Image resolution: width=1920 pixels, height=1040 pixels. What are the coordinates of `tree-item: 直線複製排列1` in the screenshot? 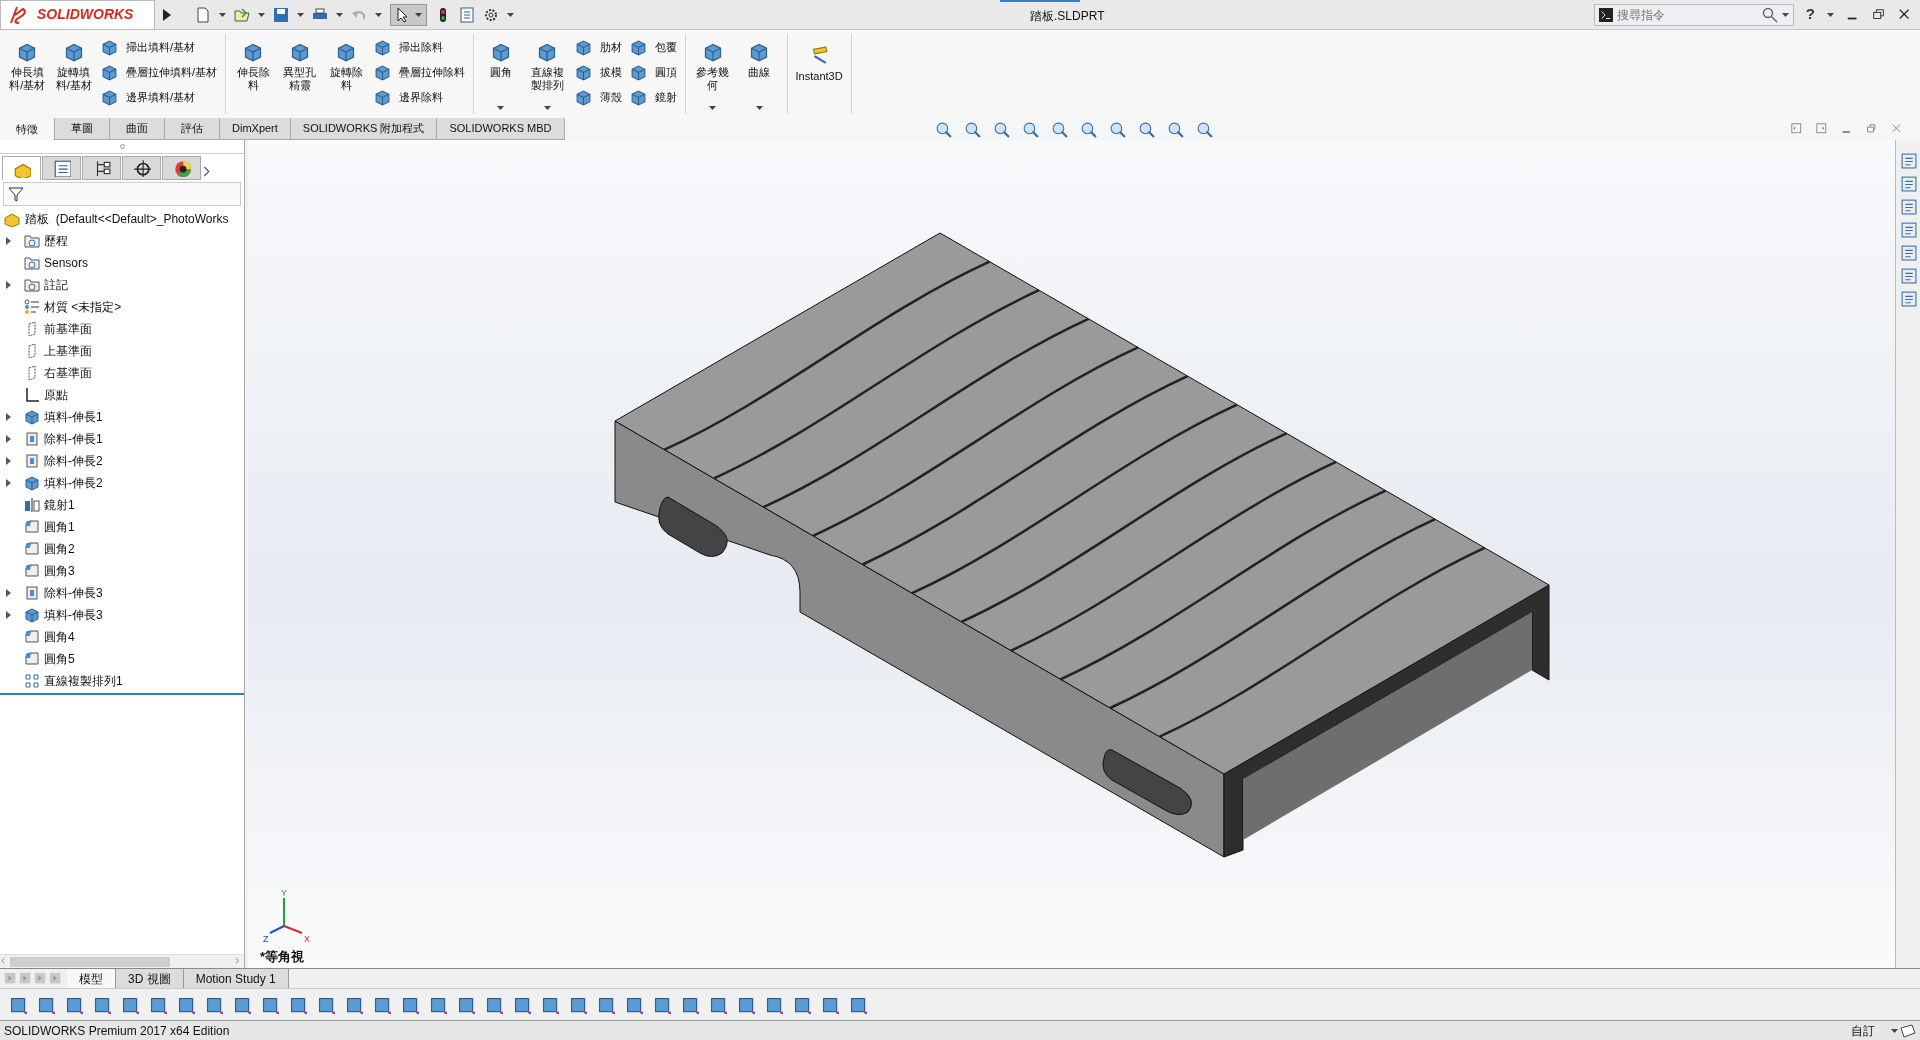 It's located at (122, 681).